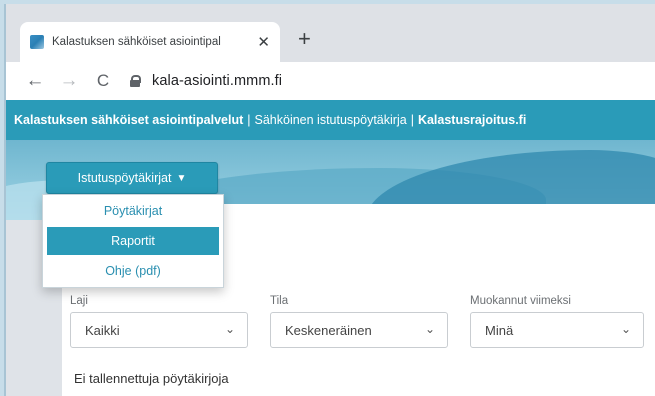  Describe the element at coordinates (37, 42) in the screenshot. I see `site-favicon-icon` at that location.